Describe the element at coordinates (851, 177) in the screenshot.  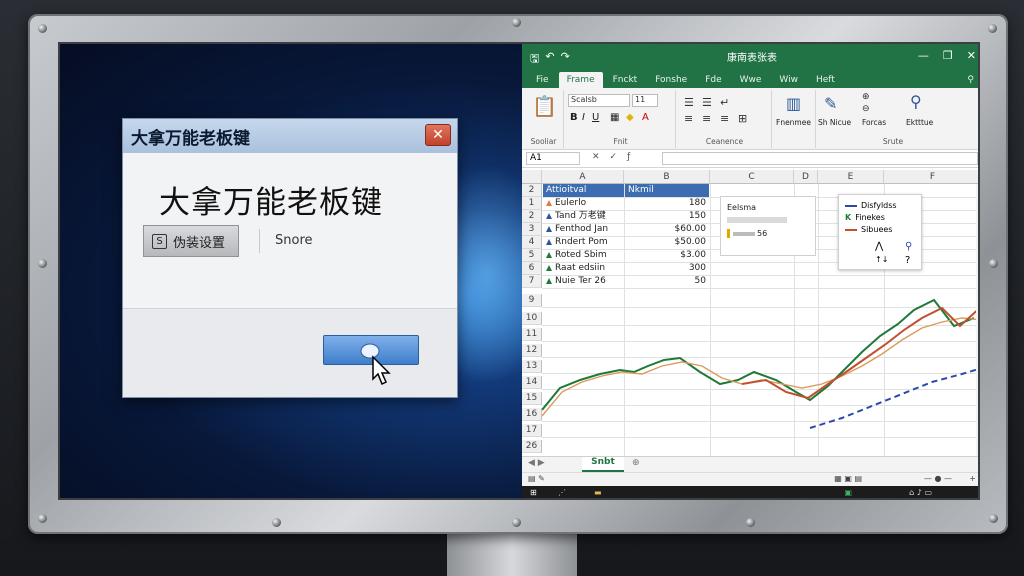
I see `column-header-e: E` at that location.